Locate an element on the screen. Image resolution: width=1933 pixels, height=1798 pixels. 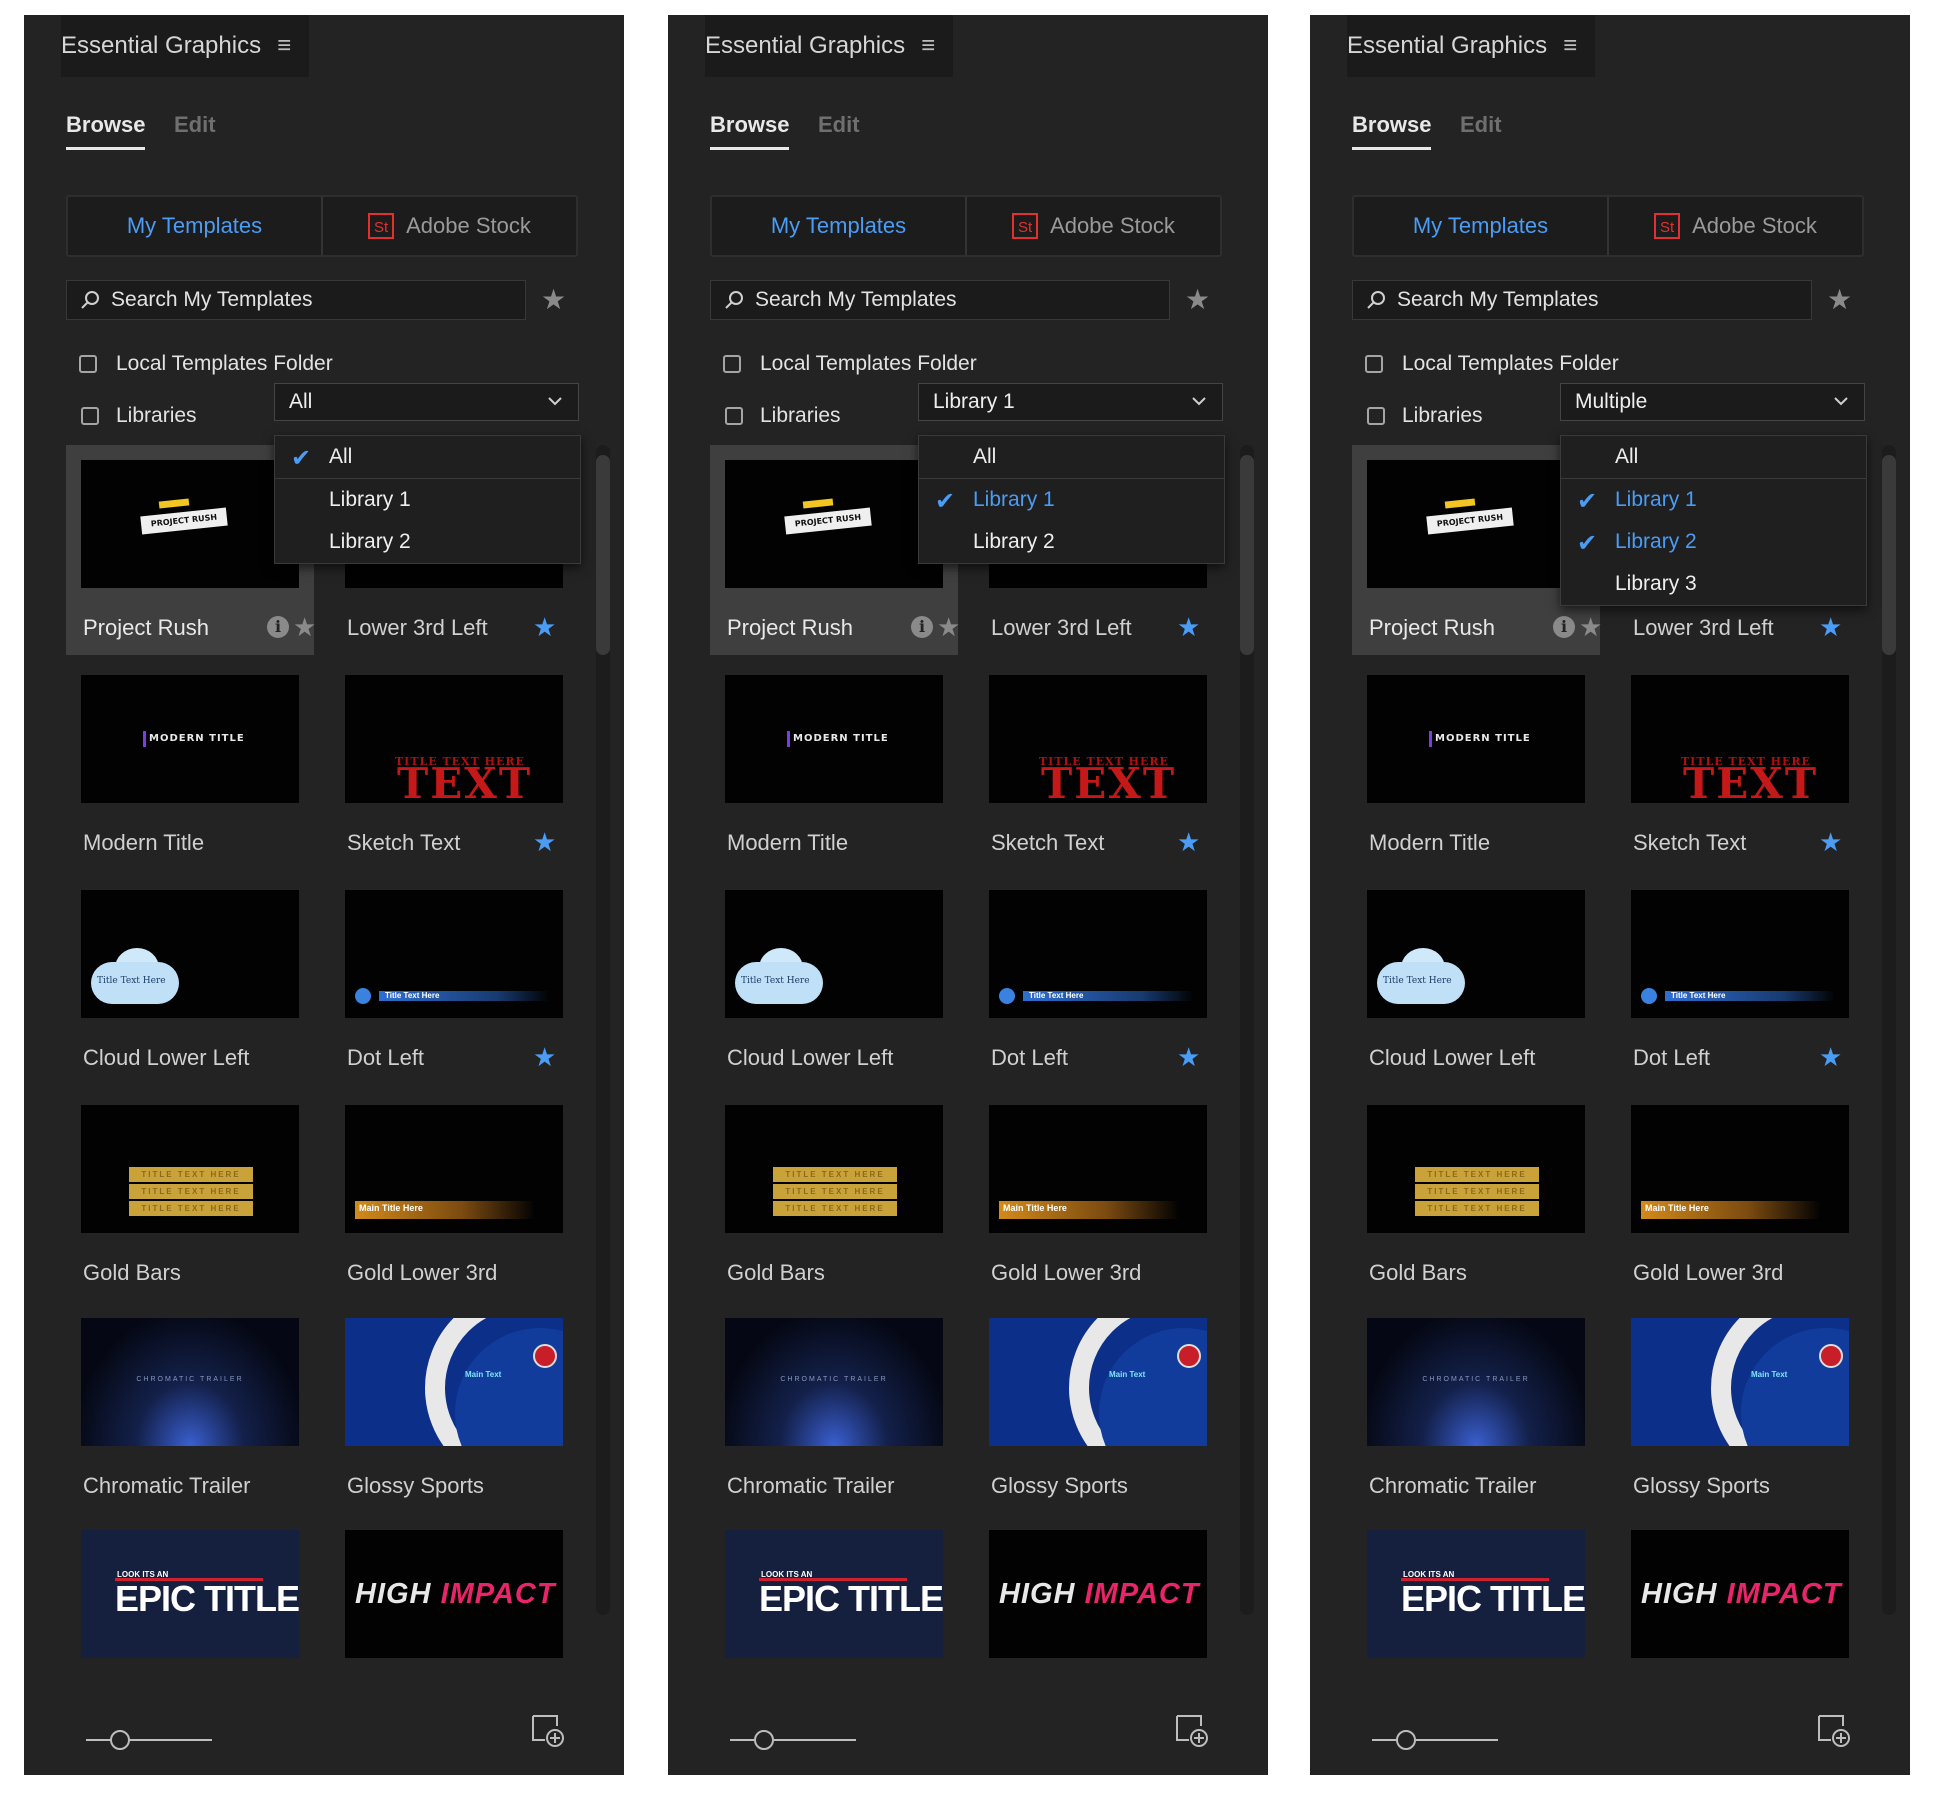
dropdown-item: Library 1 is located at coordinates (427, 500).